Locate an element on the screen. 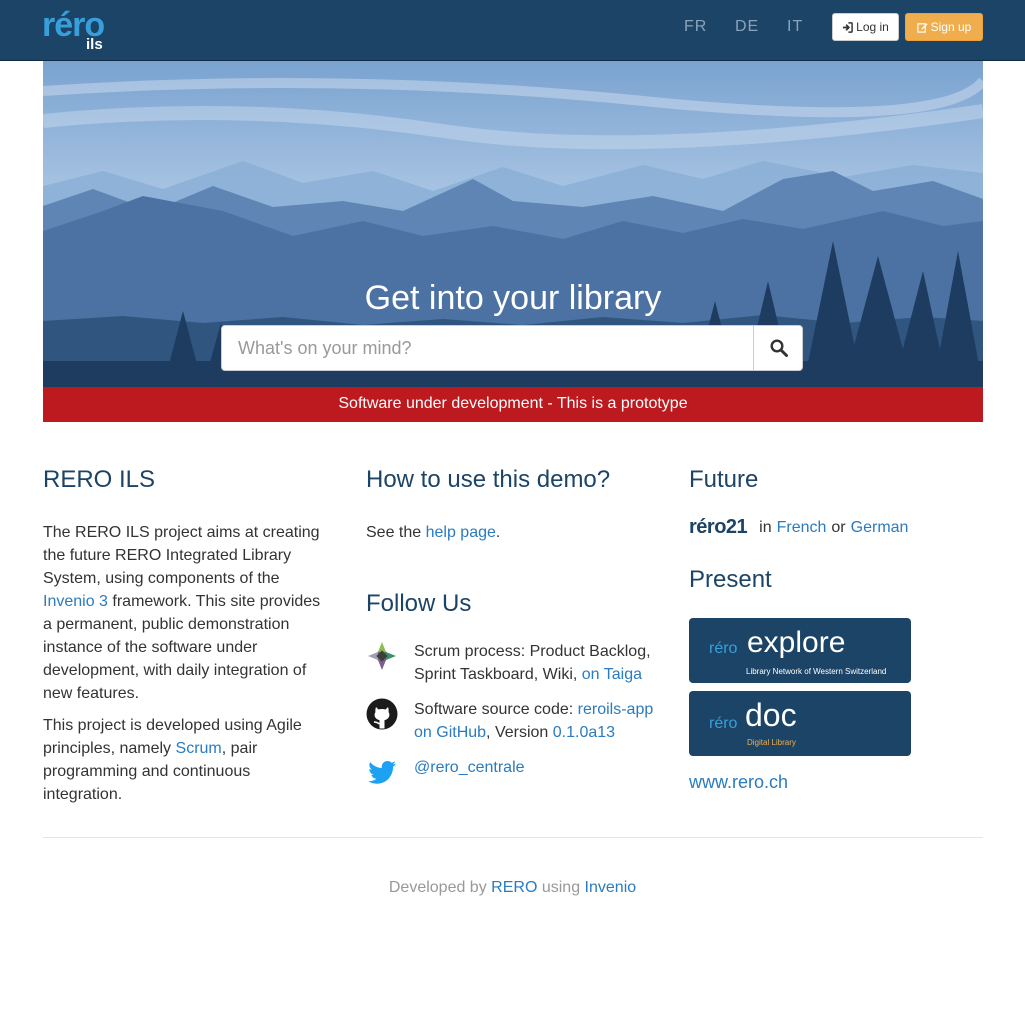  rero-site-link: www.rero.ch is located at coordinates (738, 782).